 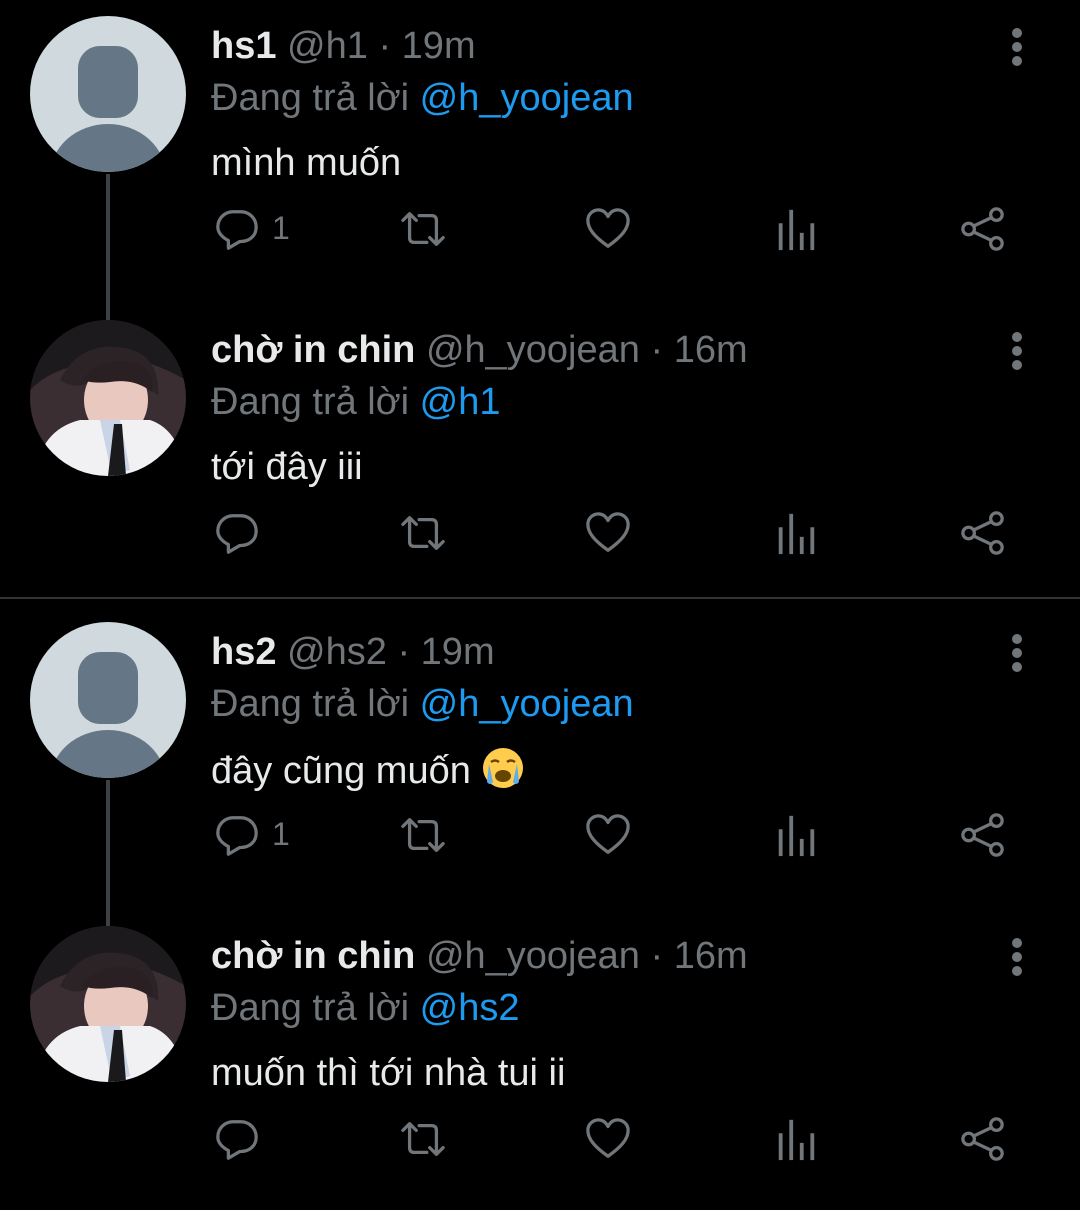 I want to click on display-name: hs1, so click(x=243, y=46).